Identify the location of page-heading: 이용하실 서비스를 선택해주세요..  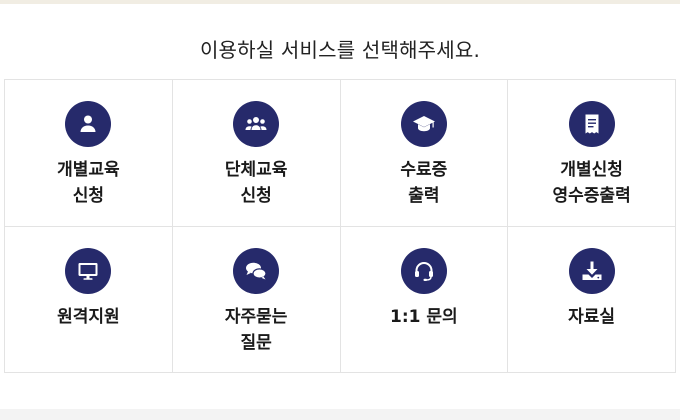
(340, 50).